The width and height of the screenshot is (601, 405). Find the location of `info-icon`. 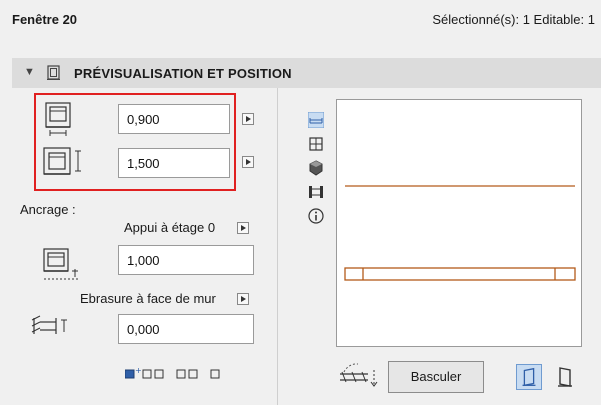

info-icon is located at coordinates (316, 216).